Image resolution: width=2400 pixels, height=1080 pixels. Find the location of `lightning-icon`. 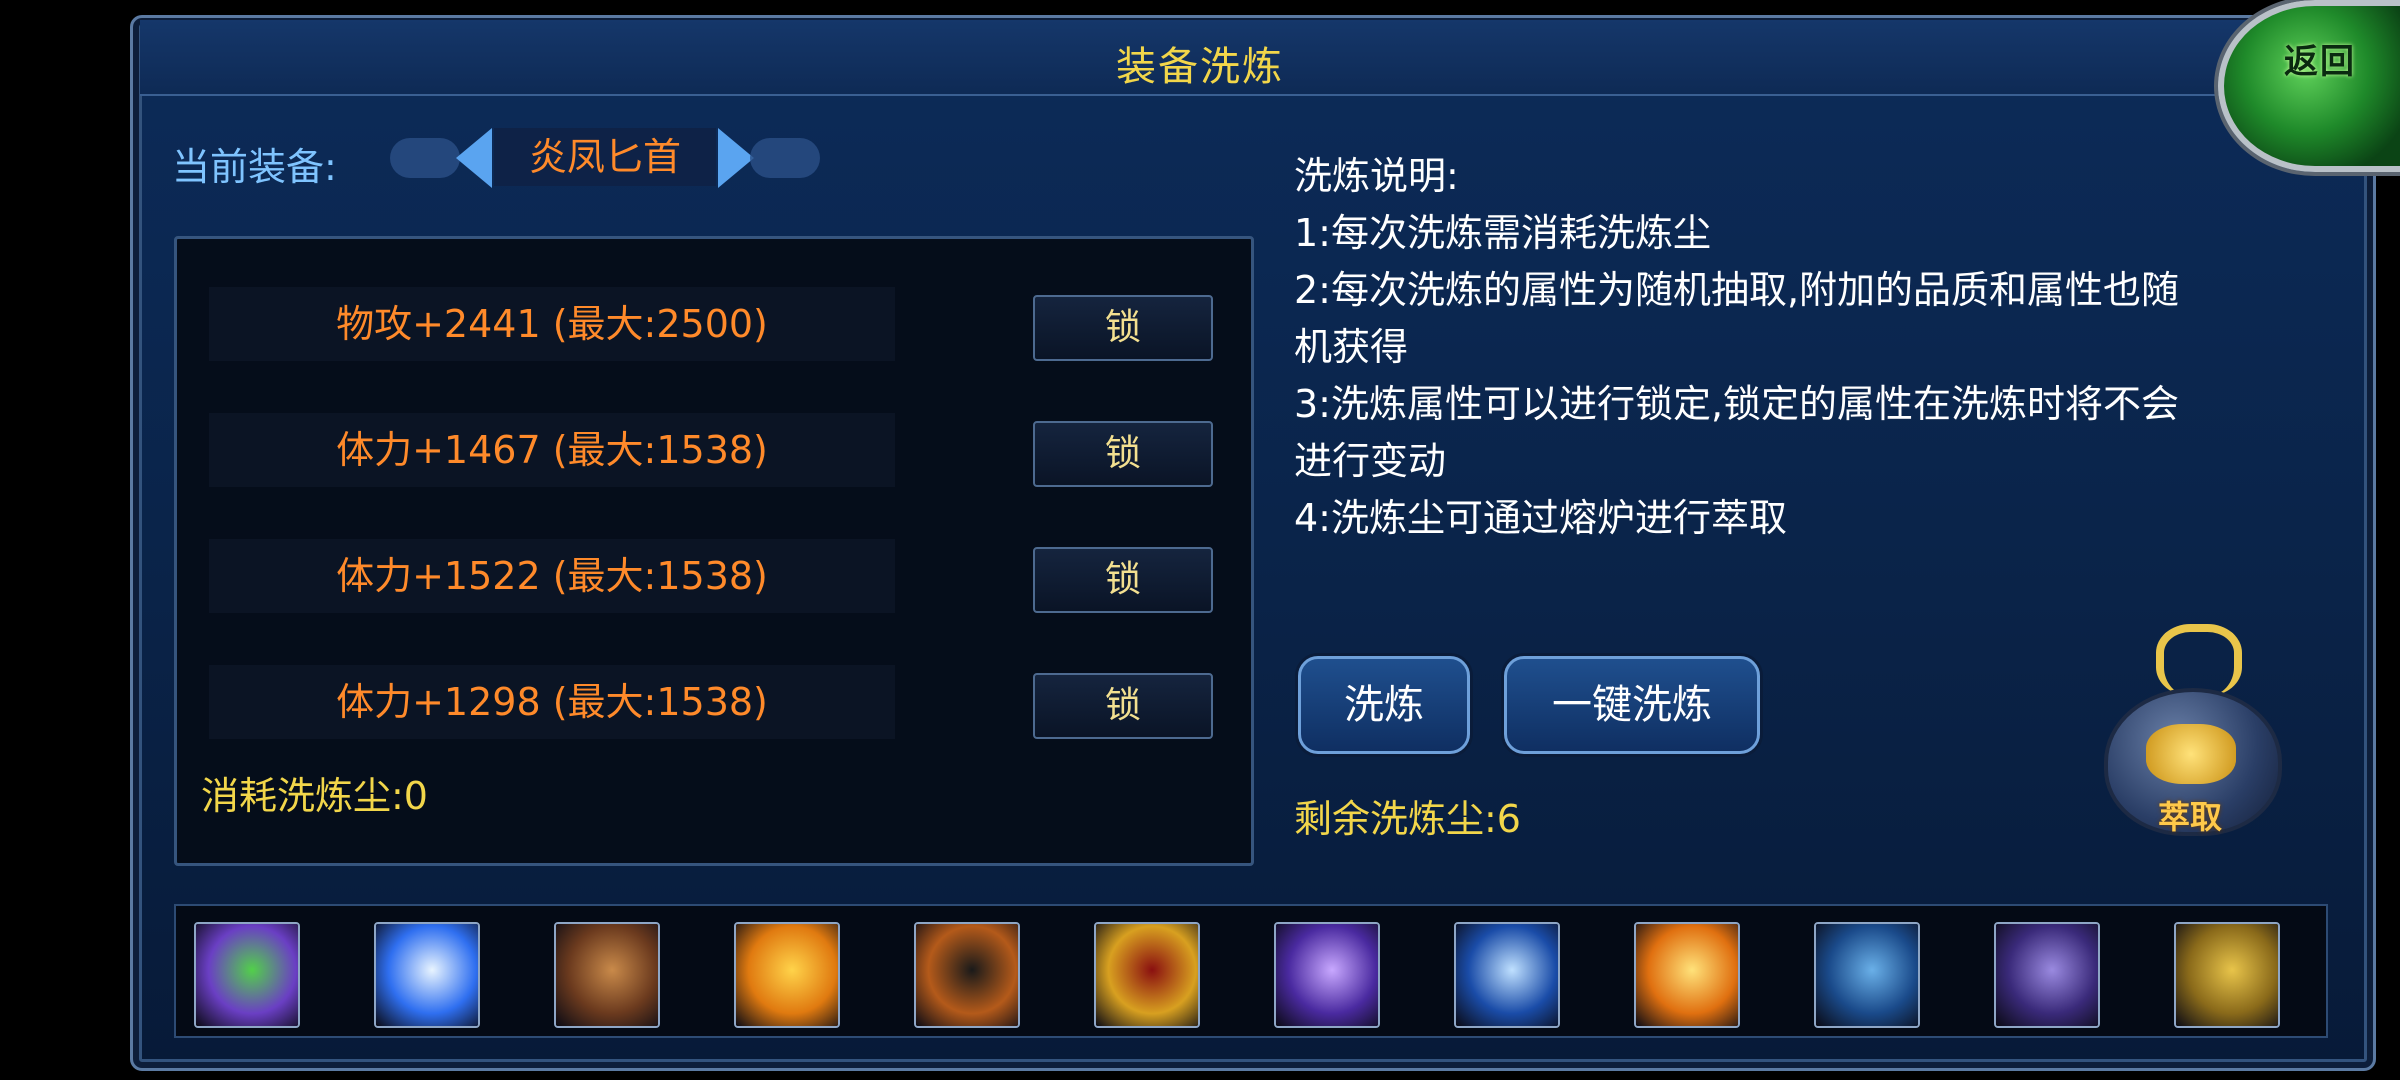

lightning-icon is located at coordinates (427, 975).